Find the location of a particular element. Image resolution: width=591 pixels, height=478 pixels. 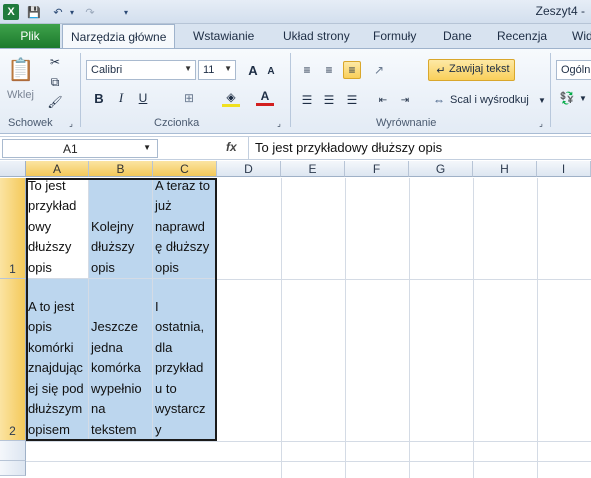

alignment-group-label: Wyrównanie is located at coordinates (406, 123).